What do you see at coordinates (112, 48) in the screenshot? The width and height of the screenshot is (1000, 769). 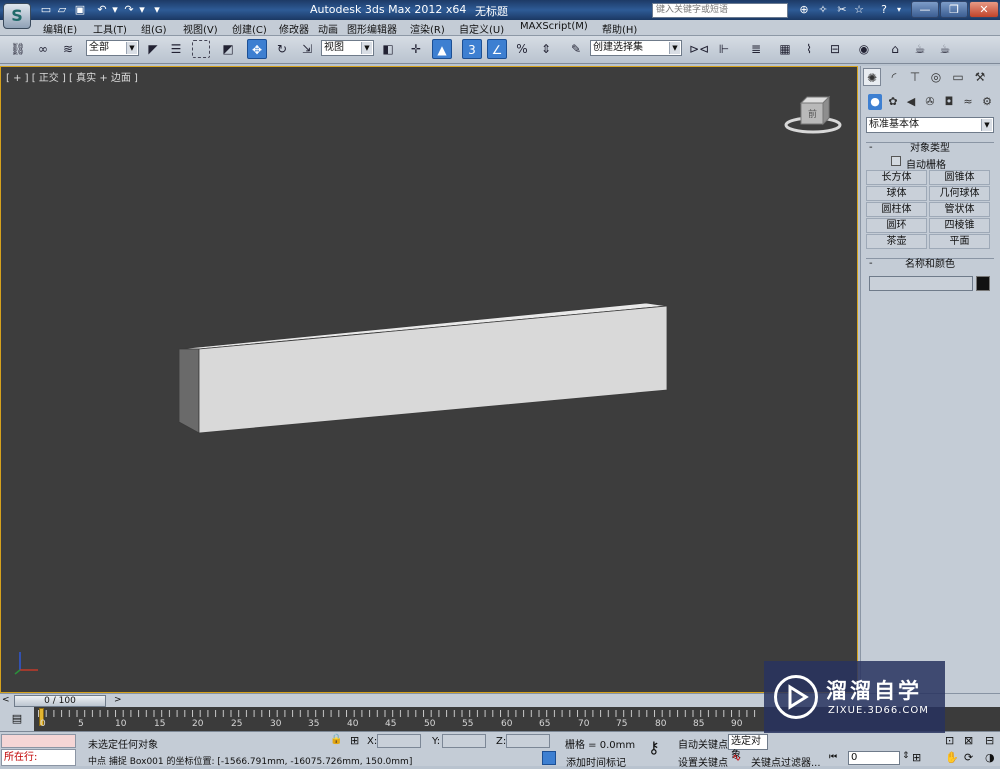 I see `selection-filter-dropdown: 全部 ▼` at bounding box center [112, 48].